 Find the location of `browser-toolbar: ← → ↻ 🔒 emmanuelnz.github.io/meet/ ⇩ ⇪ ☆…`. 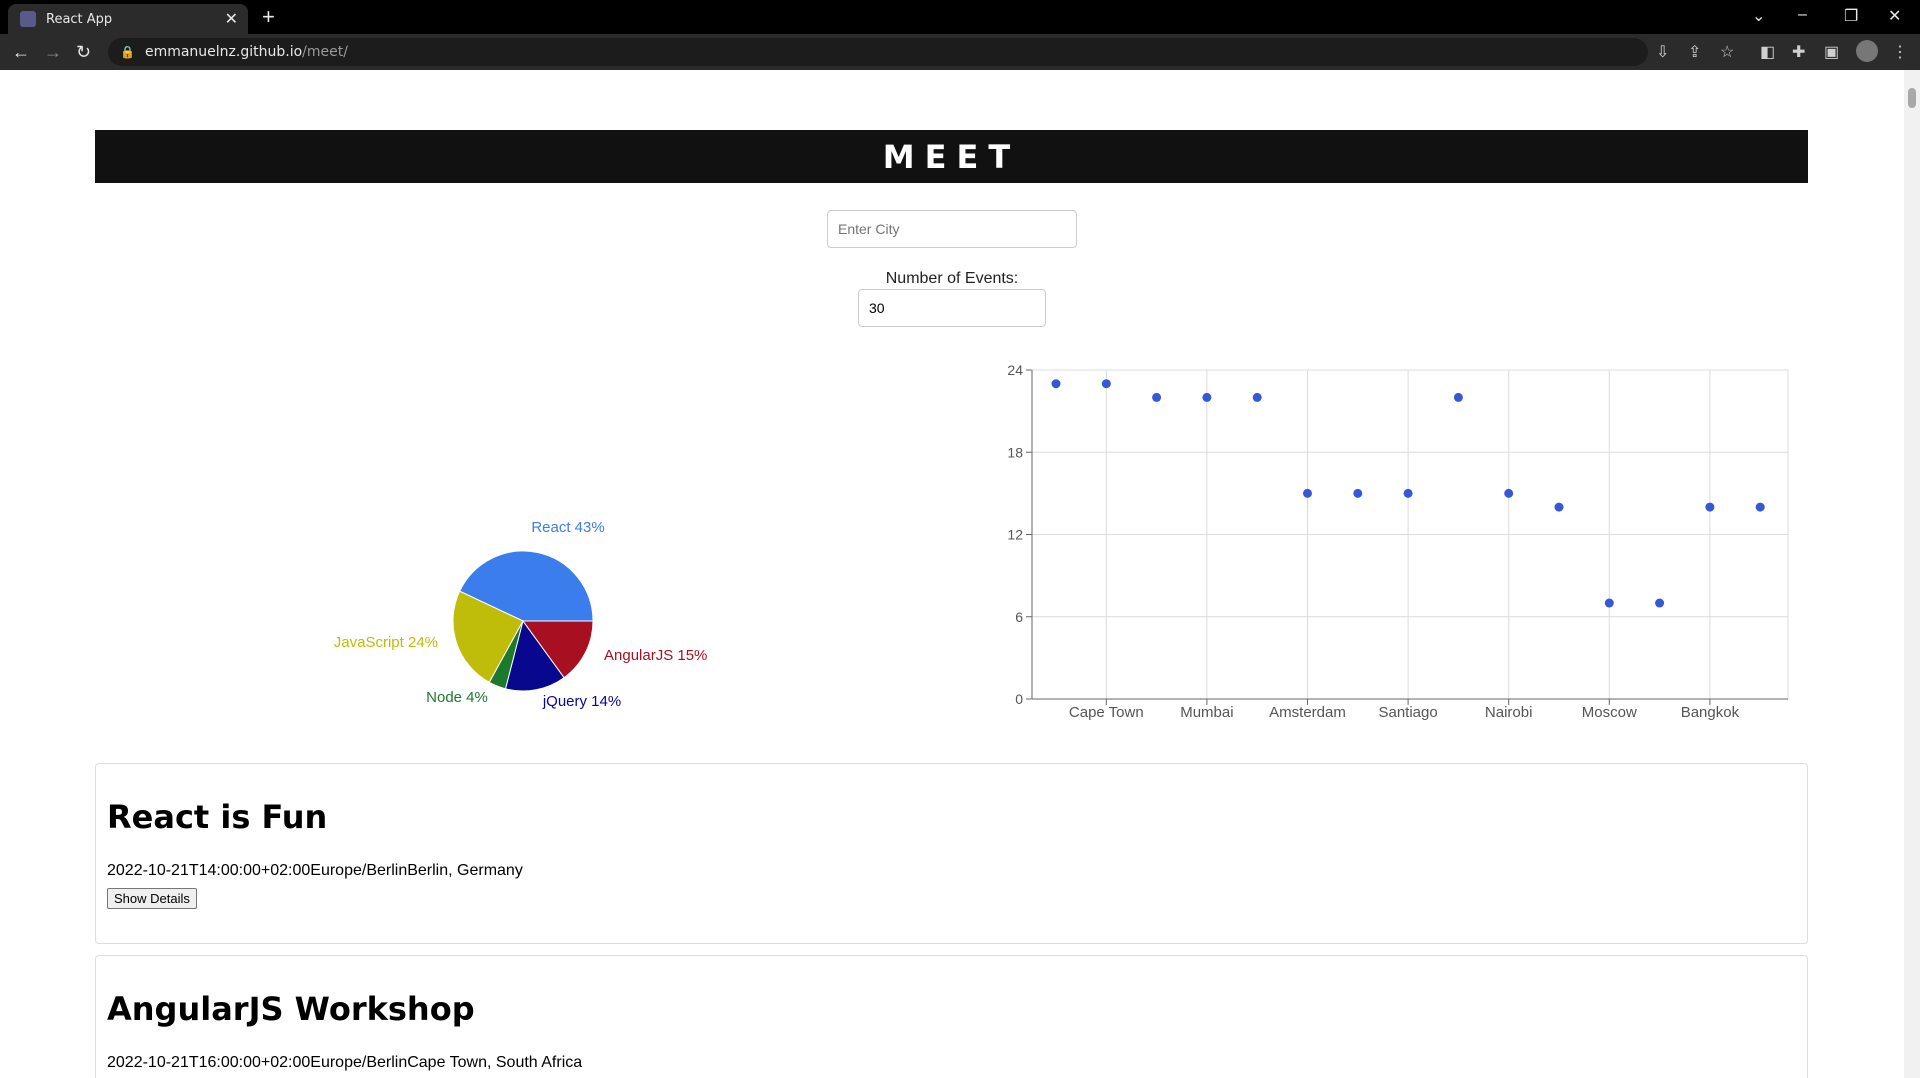

browser-toolbar: ← → ↻ 🔒 emmanuelnz.github.io/meet/ ⇩ ⇪ ☆… is located at coordinates (960, 52).